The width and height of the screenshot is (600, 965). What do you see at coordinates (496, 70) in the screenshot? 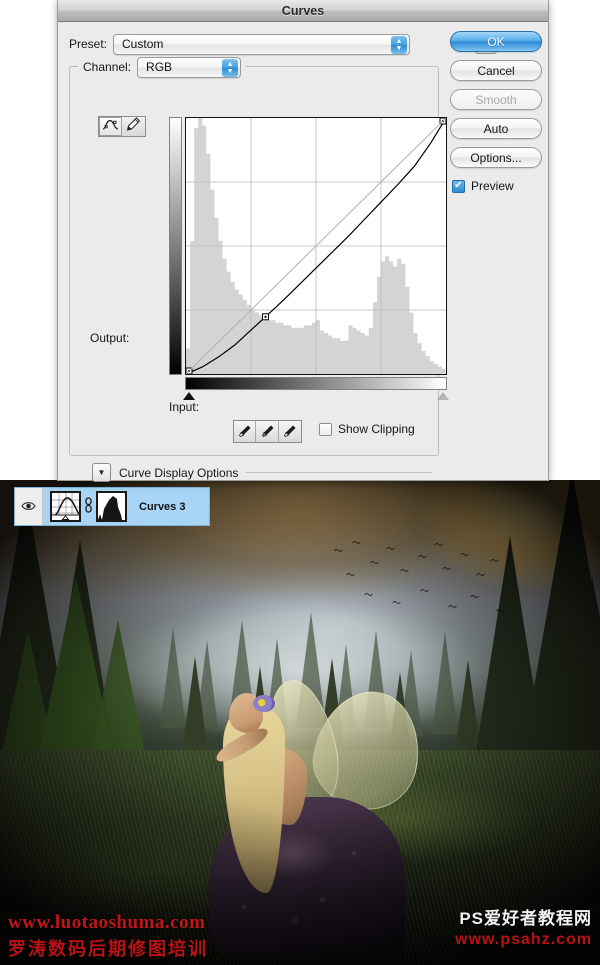
I see `cancel-button: Cancel` at bounding box center [496, 70].